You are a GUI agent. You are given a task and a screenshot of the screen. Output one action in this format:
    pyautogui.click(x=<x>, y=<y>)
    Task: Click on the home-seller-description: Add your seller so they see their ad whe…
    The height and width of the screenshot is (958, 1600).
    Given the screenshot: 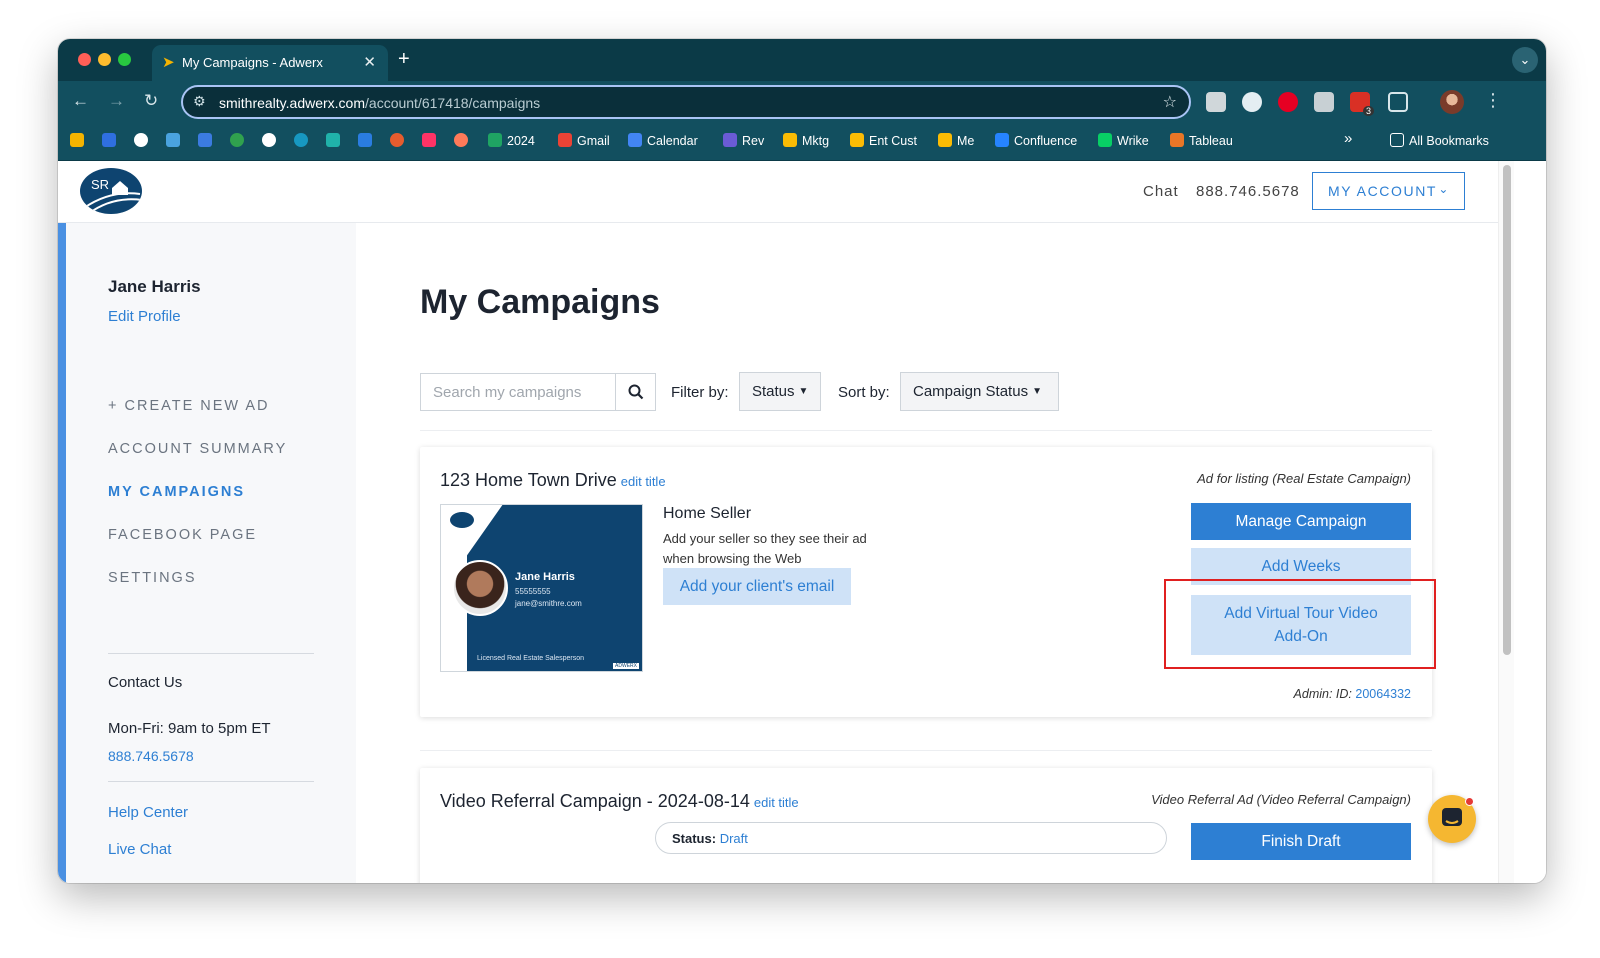 What is the action you would take?
    pyautogui.click(x=765, y=548)
    